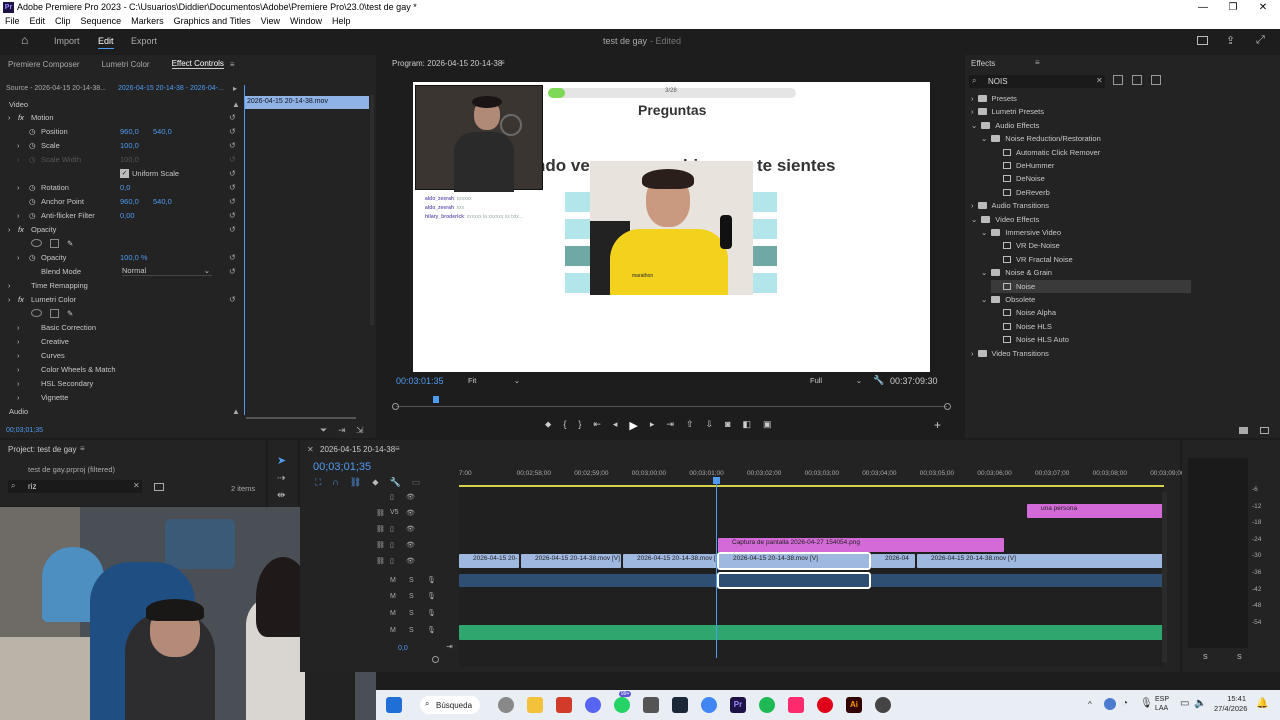 This screenshot has height=720, width=1280. What do you see at coordinates (436, 399) in the screenshot?
I see `program-playhead` at bounding box center [436, 399].